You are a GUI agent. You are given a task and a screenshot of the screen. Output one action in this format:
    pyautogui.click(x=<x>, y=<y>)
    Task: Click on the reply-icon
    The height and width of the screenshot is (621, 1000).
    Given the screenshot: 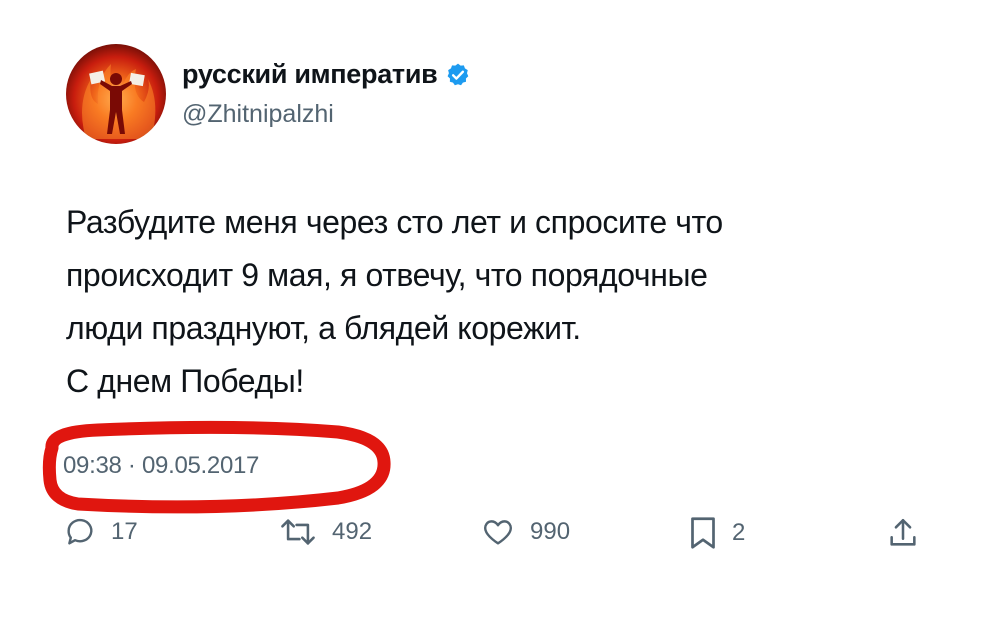 What is the action you would take?
    pyautogui.click(x=80, y=531)
    